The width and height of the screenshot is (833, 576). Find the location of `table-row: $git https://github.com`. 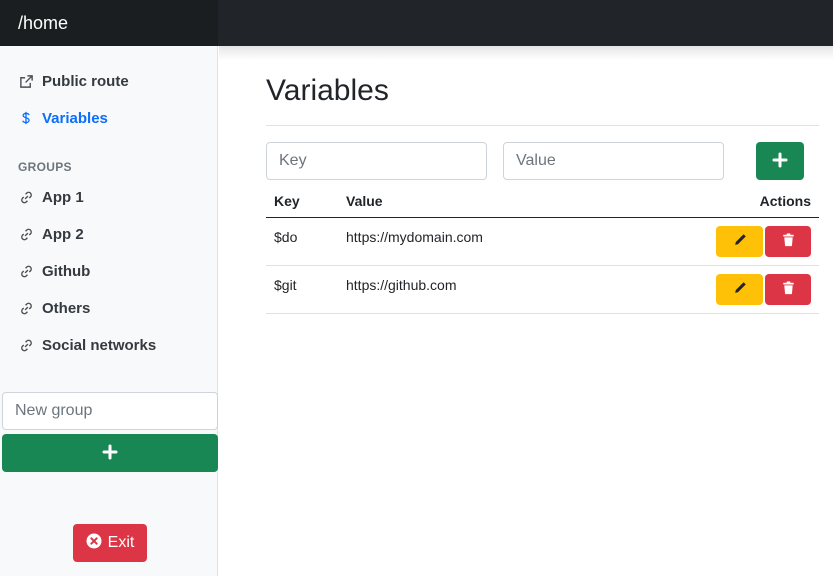

table-row: $git https://github.com is located at coordinates (542, 289).